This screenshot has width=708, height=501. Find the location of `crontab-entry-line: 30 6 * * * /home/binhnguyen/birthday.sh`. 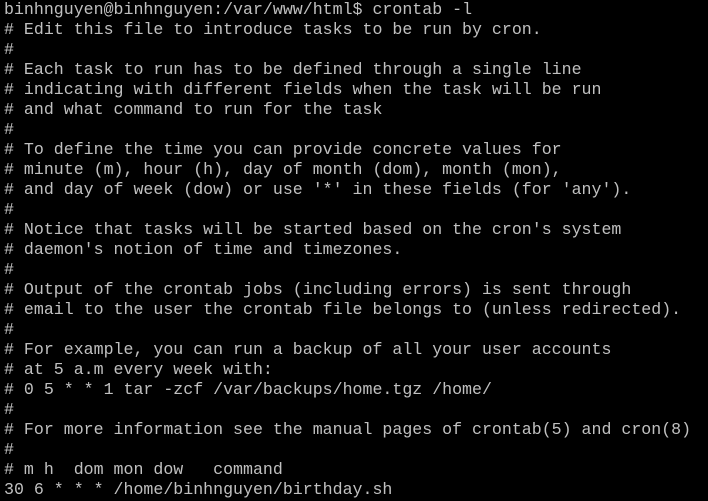

crontab-entry-line: 30 6 * * * /home/binhnguyen/birthday.sh is located at coordinates (198, 489).